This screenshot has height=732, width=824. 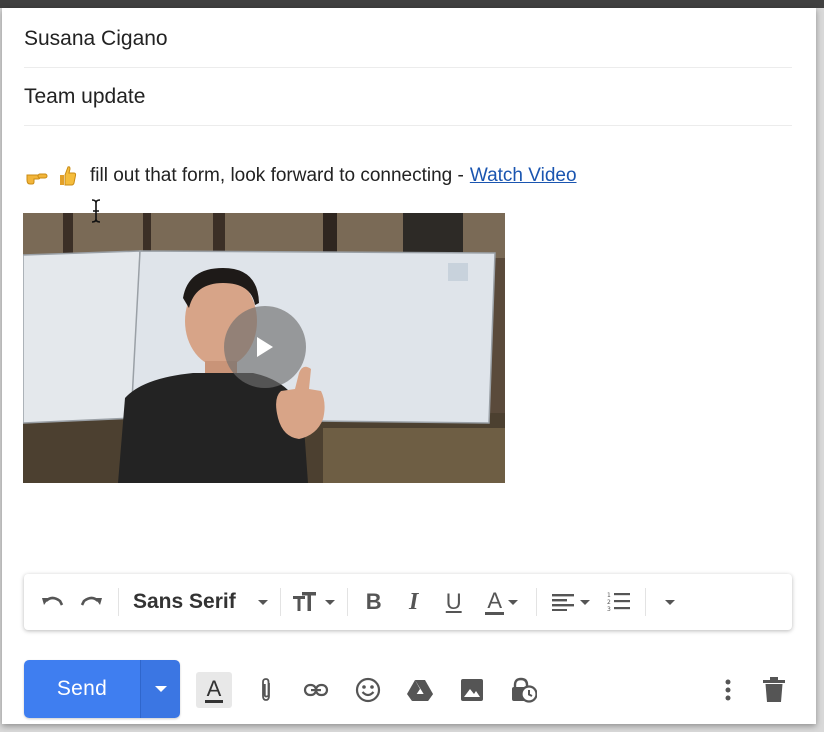 What do you see at coordinates (420, 690) in the screenshot?
I see `drive-icon` at bounding box center [420, 690].